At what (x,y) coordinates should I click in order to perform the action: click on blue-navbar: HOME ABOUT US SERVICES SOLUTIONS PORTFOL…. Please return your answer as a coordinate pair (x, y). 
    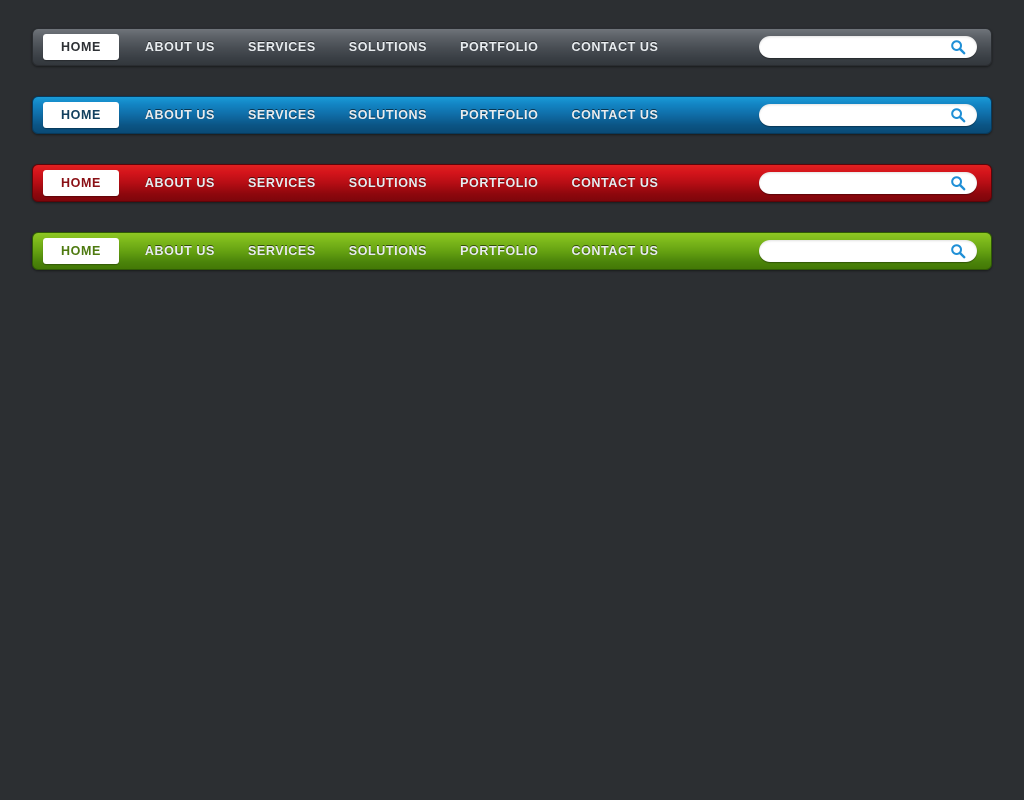
    Looking at the image, I should click on (512, 115).